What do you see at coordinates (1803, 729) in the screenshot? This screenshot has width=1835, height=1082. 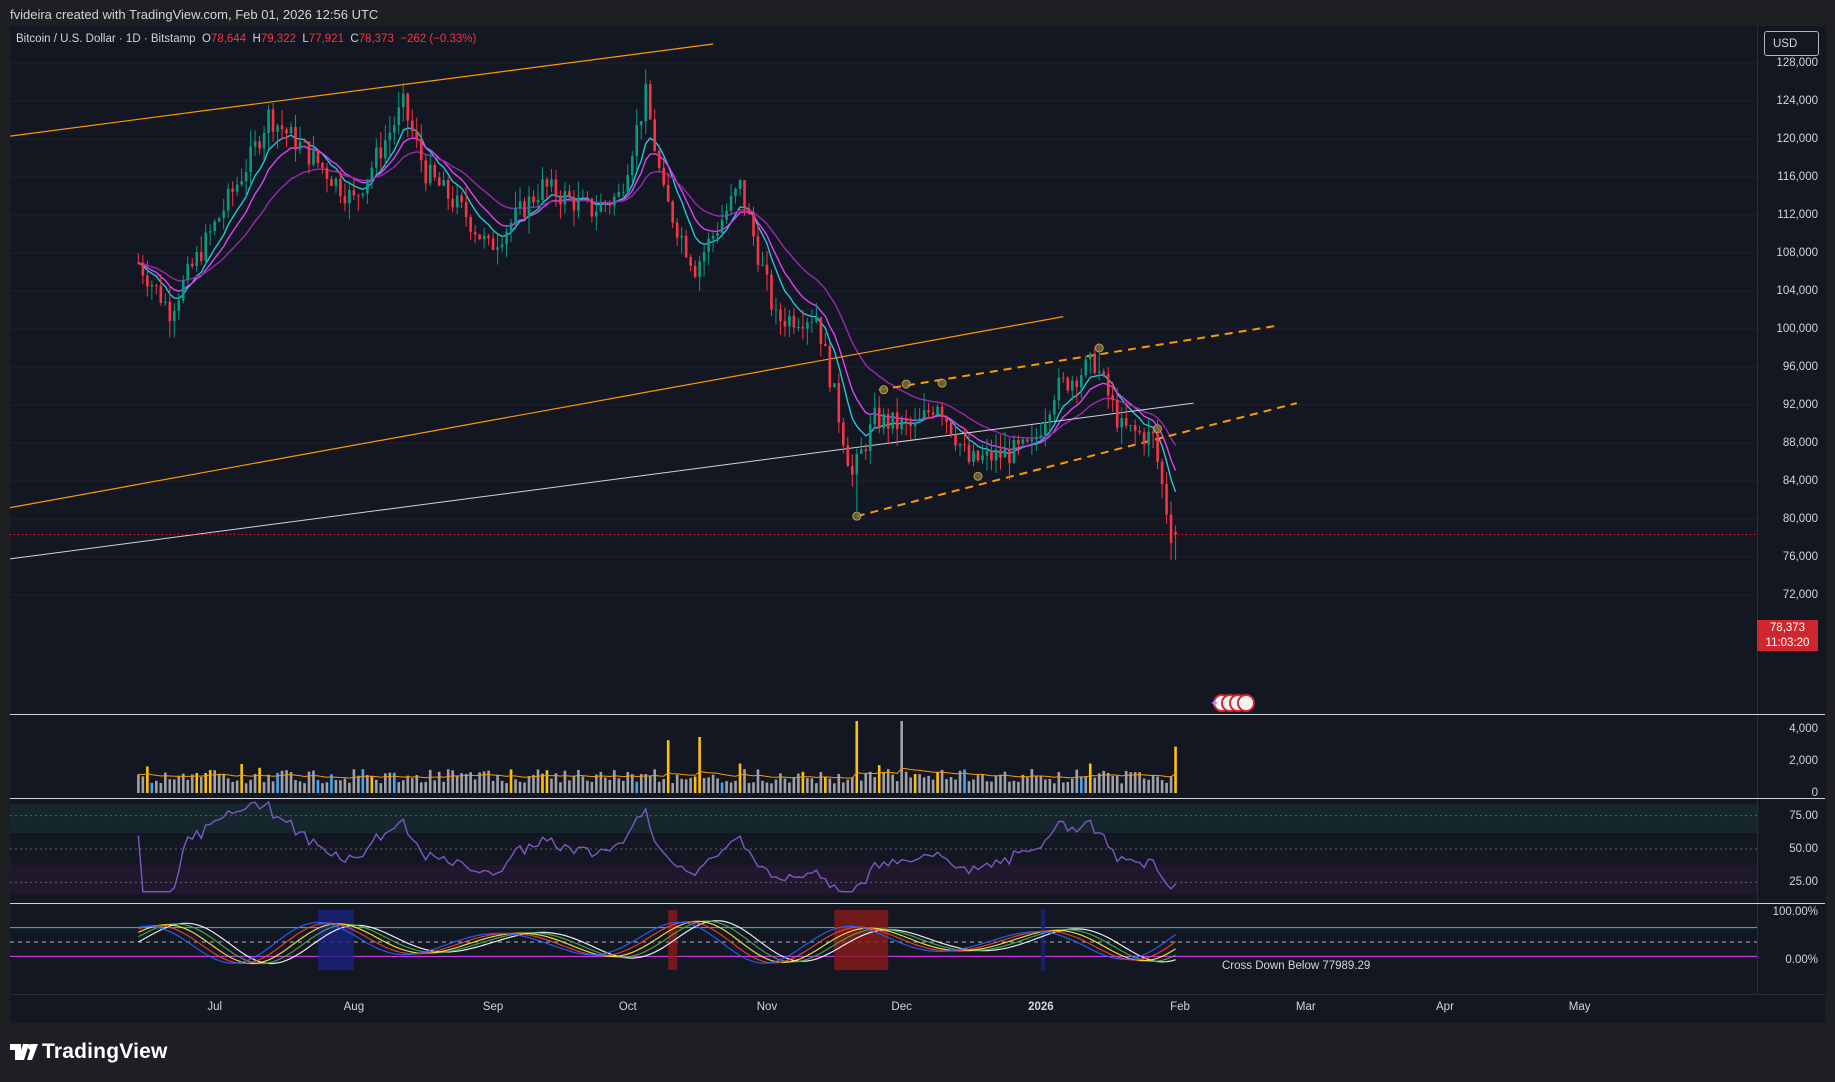 I see `volume-tick: 4,000` at bounding box center [1803, 729].